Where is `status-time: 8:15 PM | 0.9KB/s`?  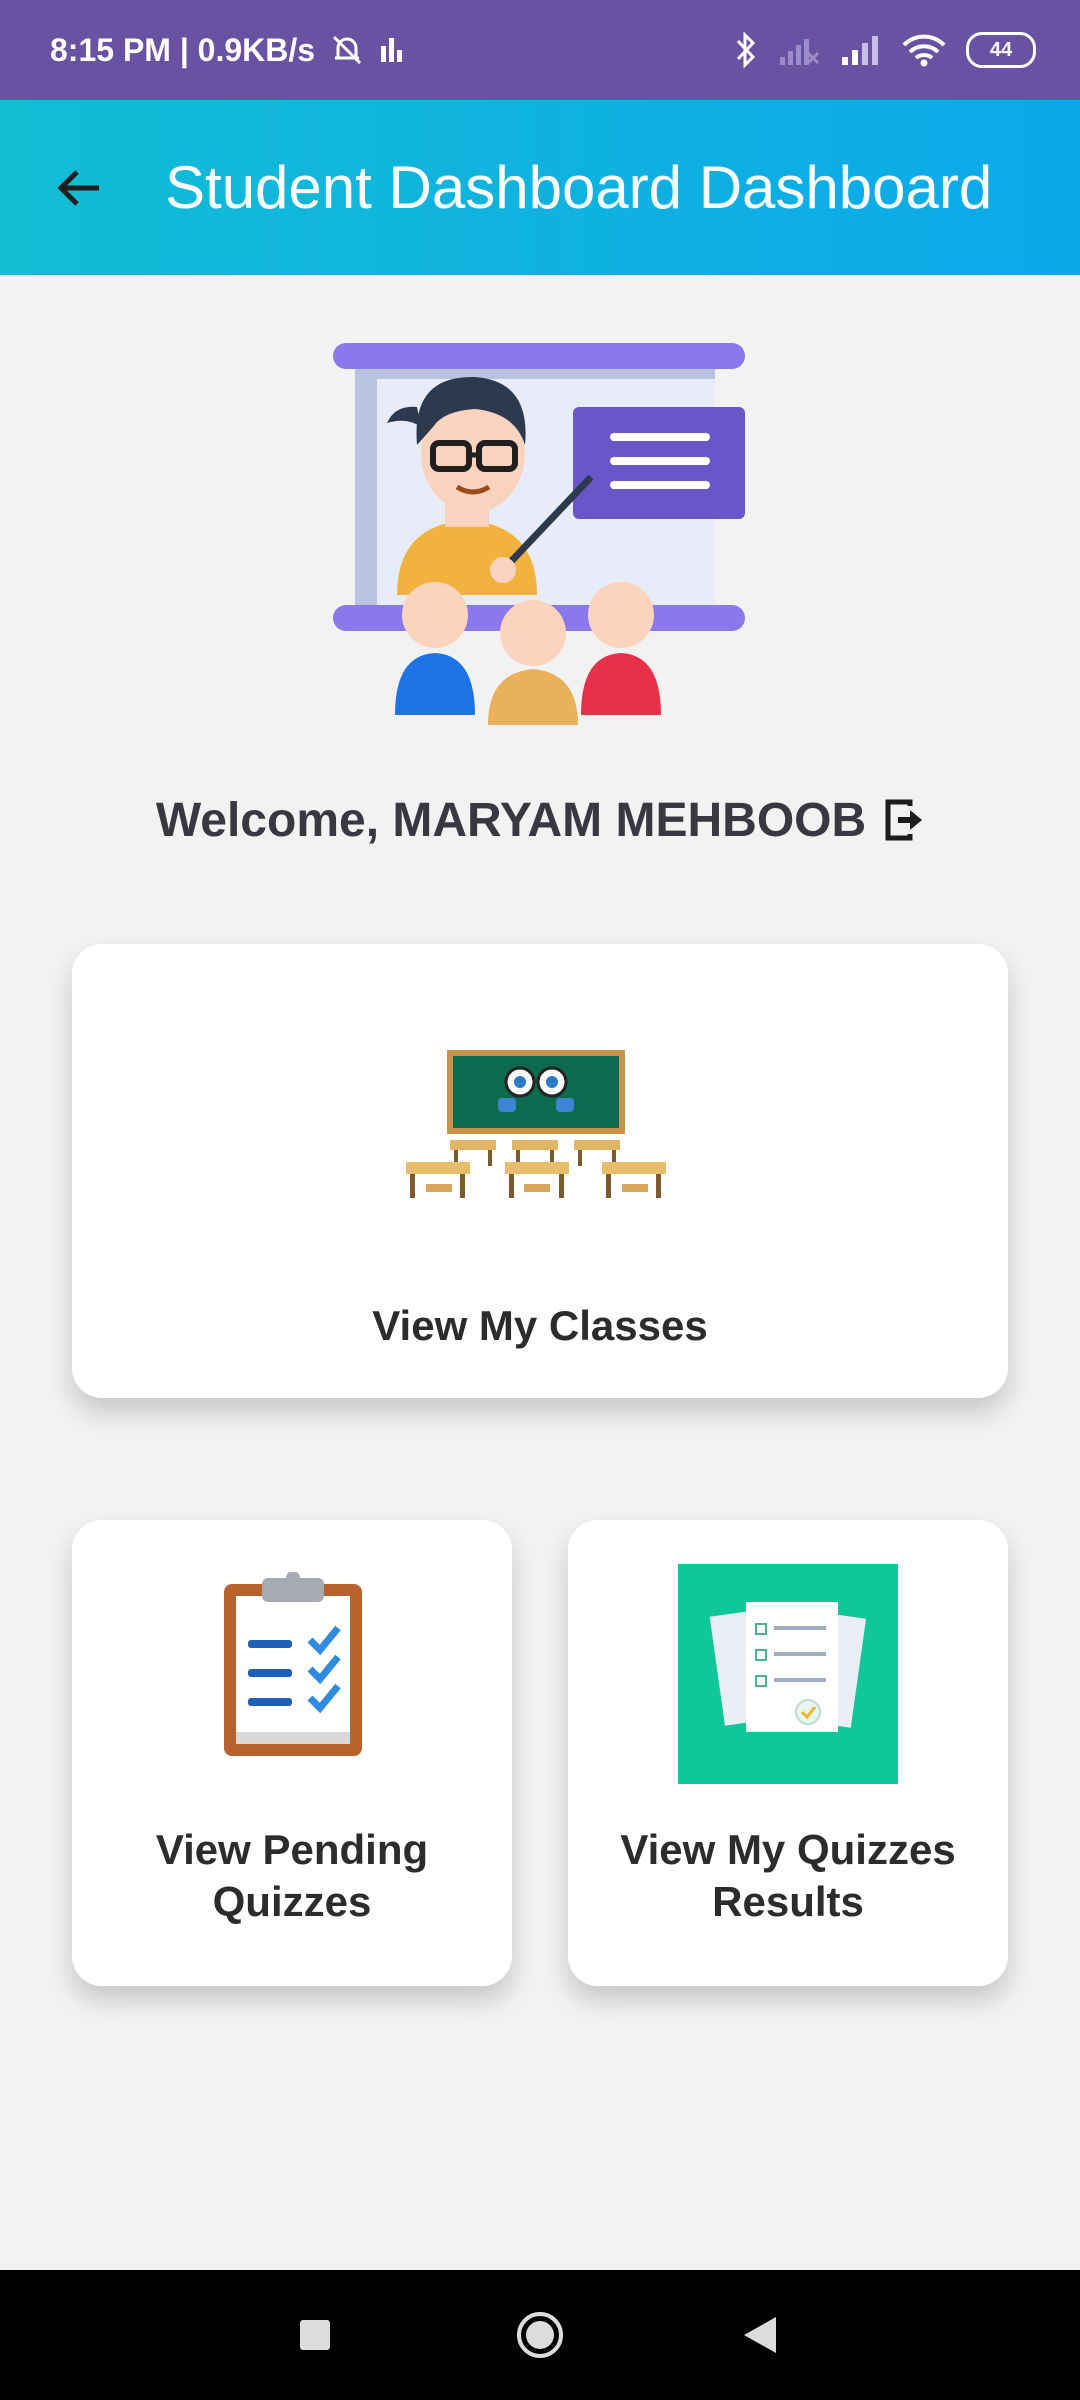 status-time: 8:15 PM | 0.9KB/s is located at coordinates (183, 49).